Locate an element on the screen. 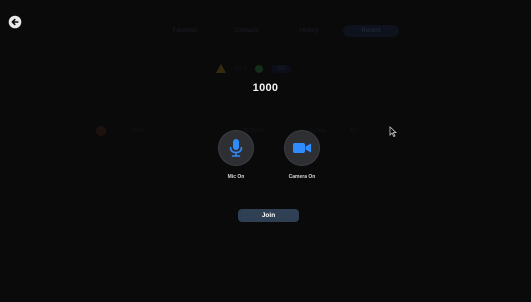  meeting-id: 1000 is located at coordinates (265, 88).